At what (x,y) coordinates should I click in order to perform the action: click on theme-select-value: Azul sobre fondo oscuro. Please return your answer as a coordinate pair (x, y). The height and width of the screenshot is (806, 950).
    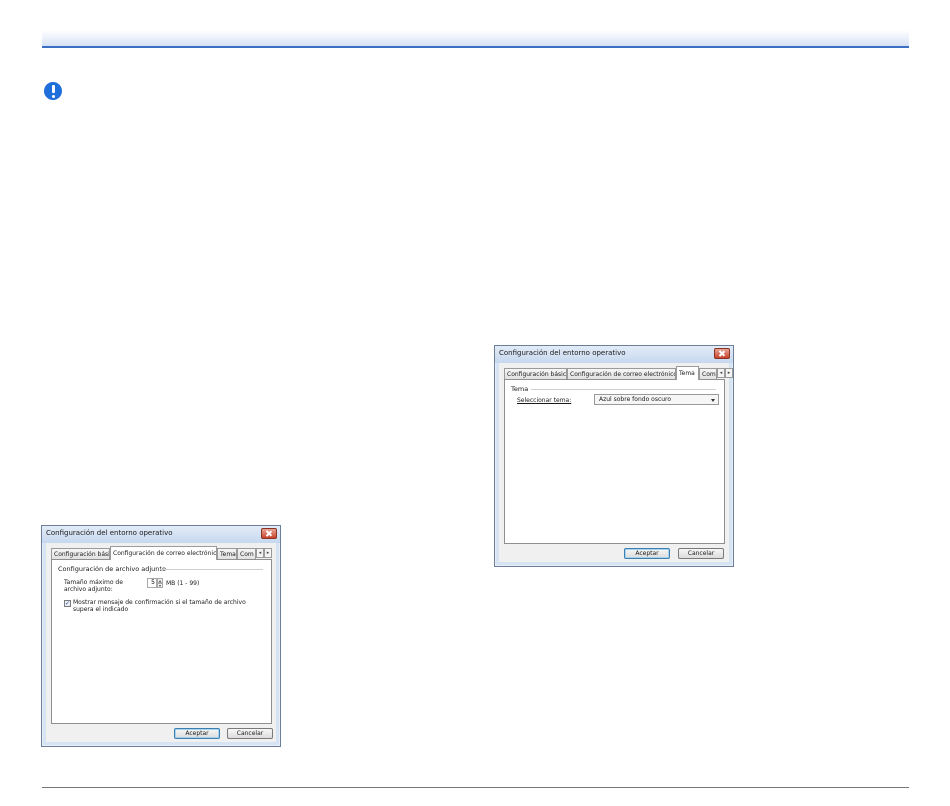
    Looking at the image, I should click on (635, 399).